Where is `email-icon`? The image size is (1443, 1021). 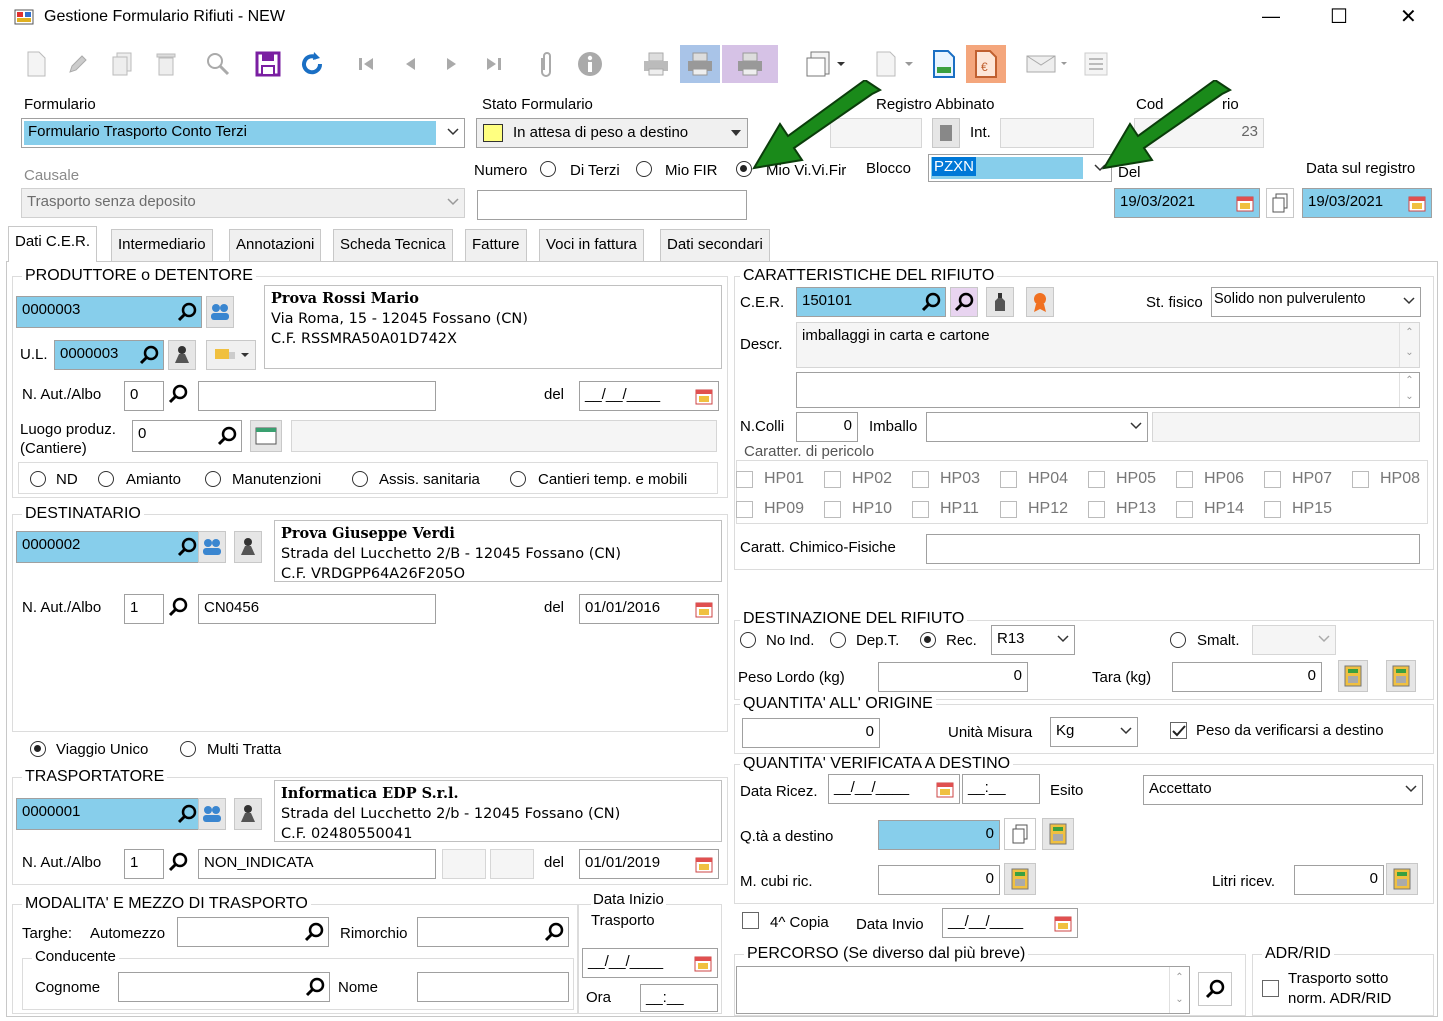 email-icon is located at coordinates (1047, 64).